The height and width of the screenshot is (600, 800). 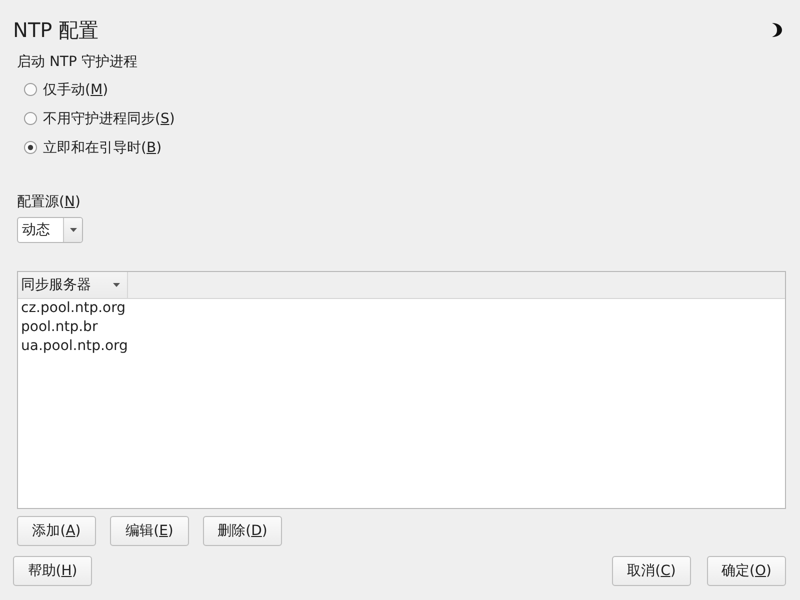 I want to click on sort-arrow-icon, so click(x=116, y=285).